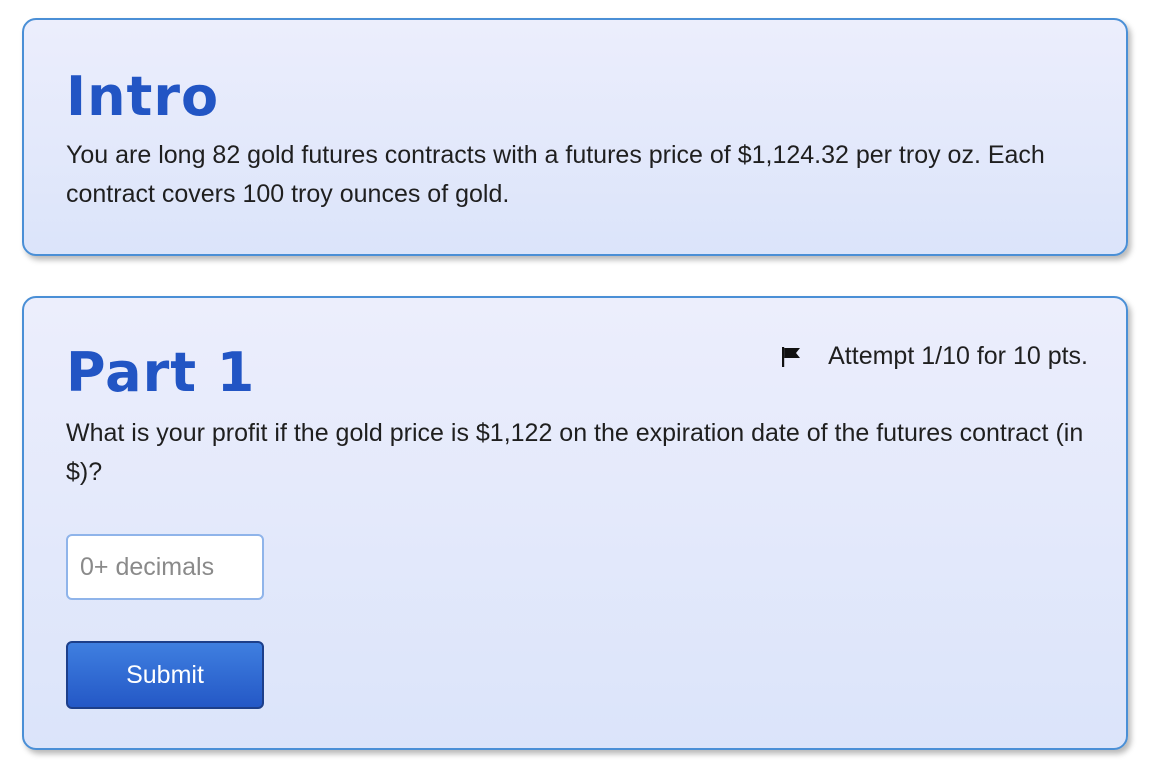 The image size is (1162, 784). What do you see at coordinates (161, 372) in the screenshot?
I see `part1-title: Part 1` at bounding box center [161, 372].